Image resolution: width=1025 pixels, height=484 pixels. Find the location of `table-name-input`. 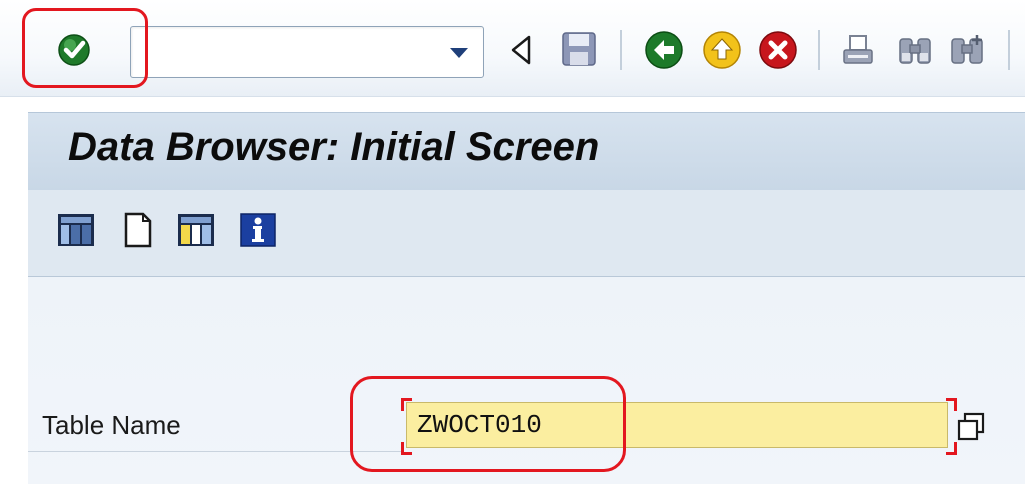

table-name-input is located at coordinates (677, 425).